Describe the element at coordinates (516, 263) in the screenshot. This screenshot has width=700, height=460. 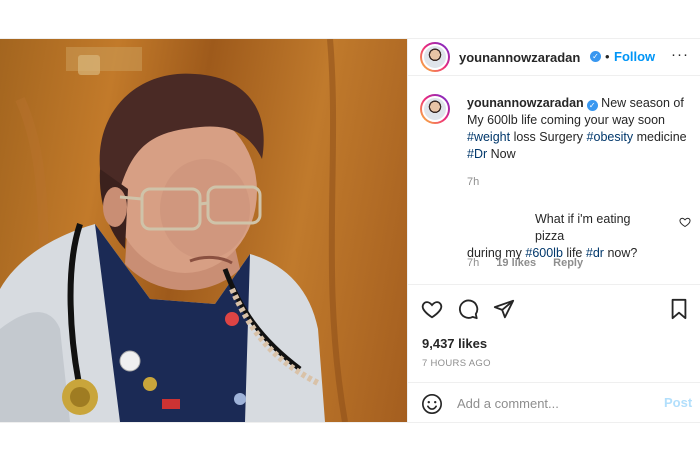
I see `comment-likes: 19 likes` at that location.